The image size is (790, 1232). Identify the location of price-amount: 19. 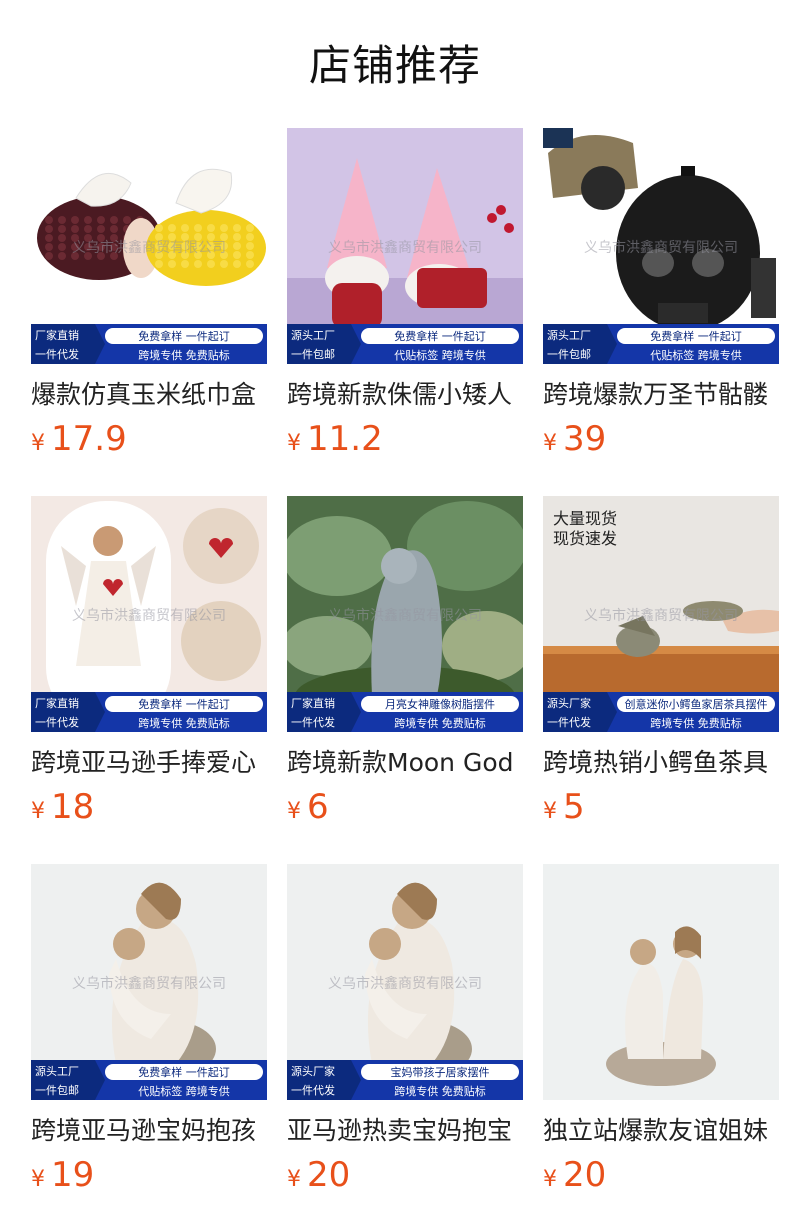
(73, 1175).